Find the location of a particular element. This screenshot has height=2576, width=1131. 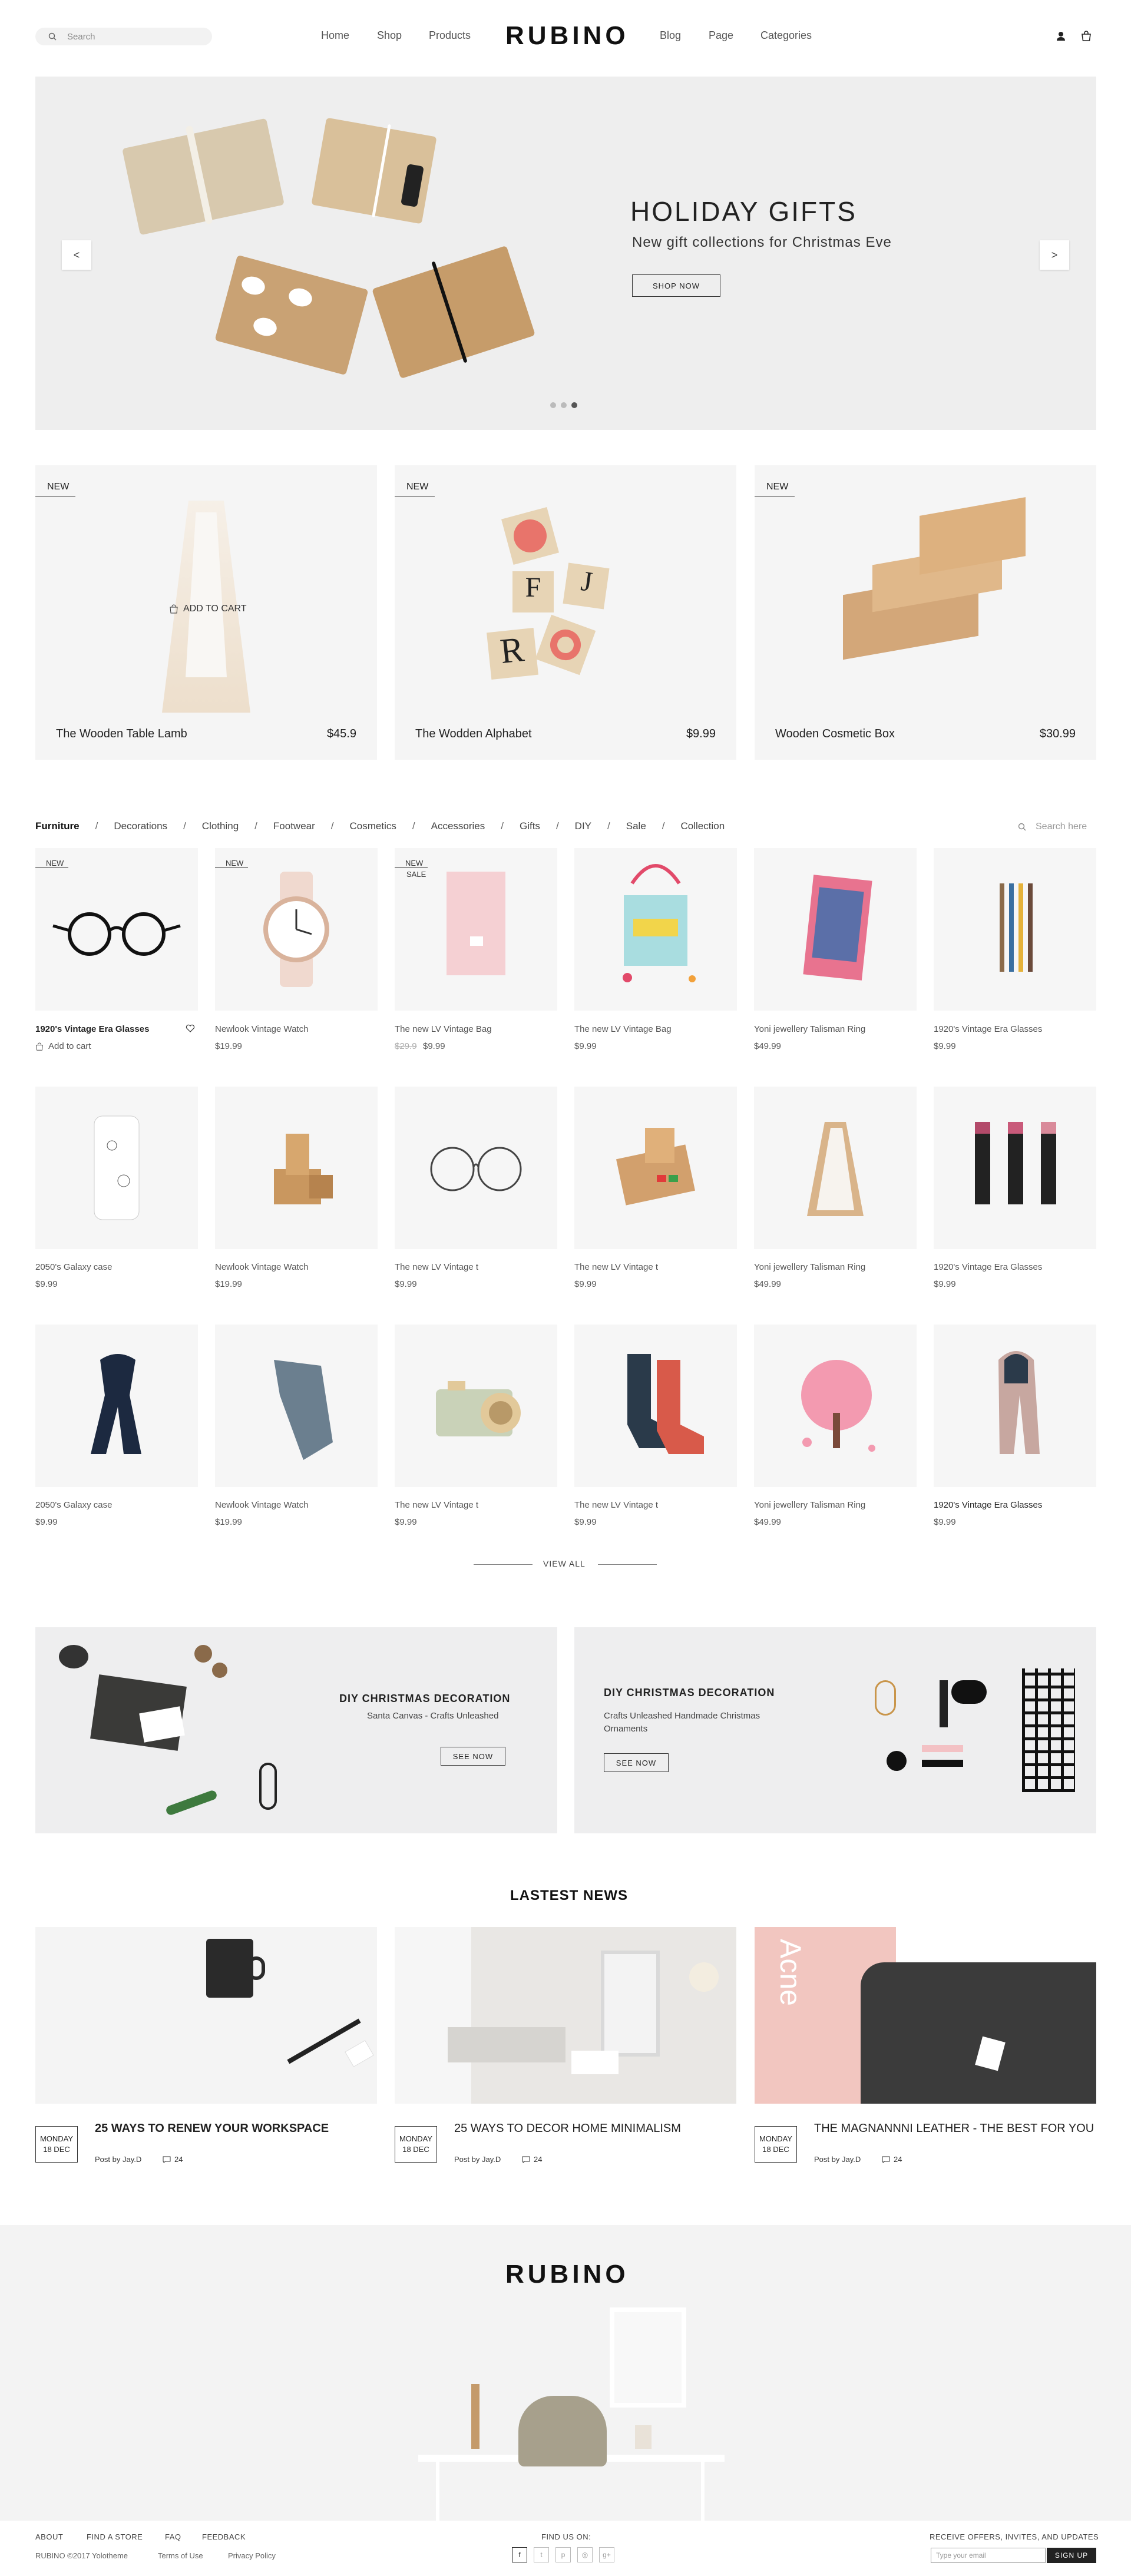

facebook-icon: f is located at coordinates (520, 2554).